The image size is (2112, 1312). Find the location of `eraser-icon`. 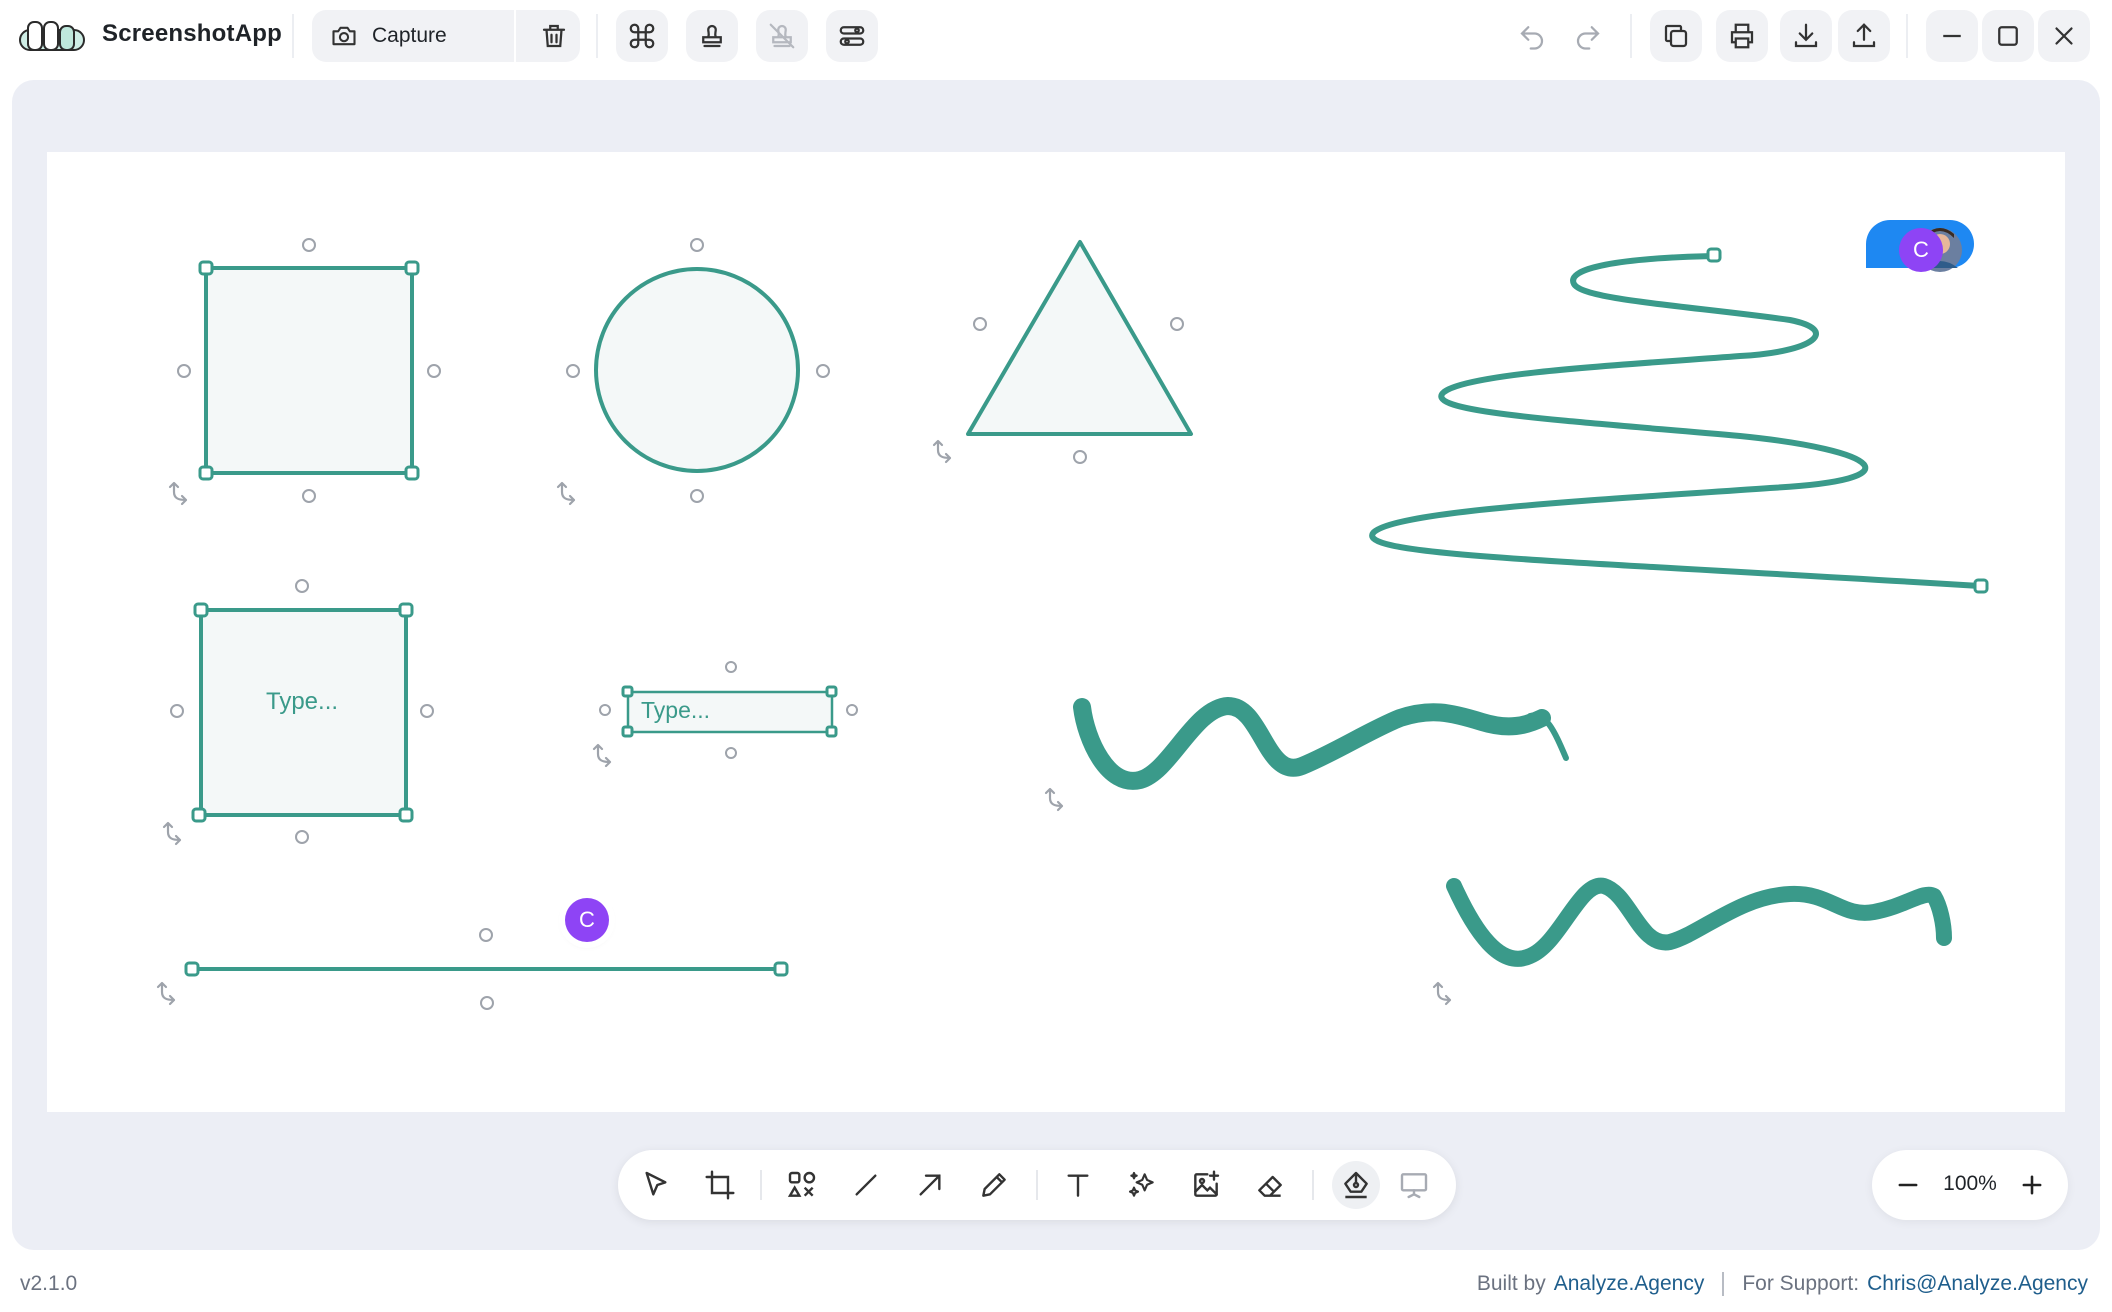

eraser-icon is located at coordinates (1270, 1186).